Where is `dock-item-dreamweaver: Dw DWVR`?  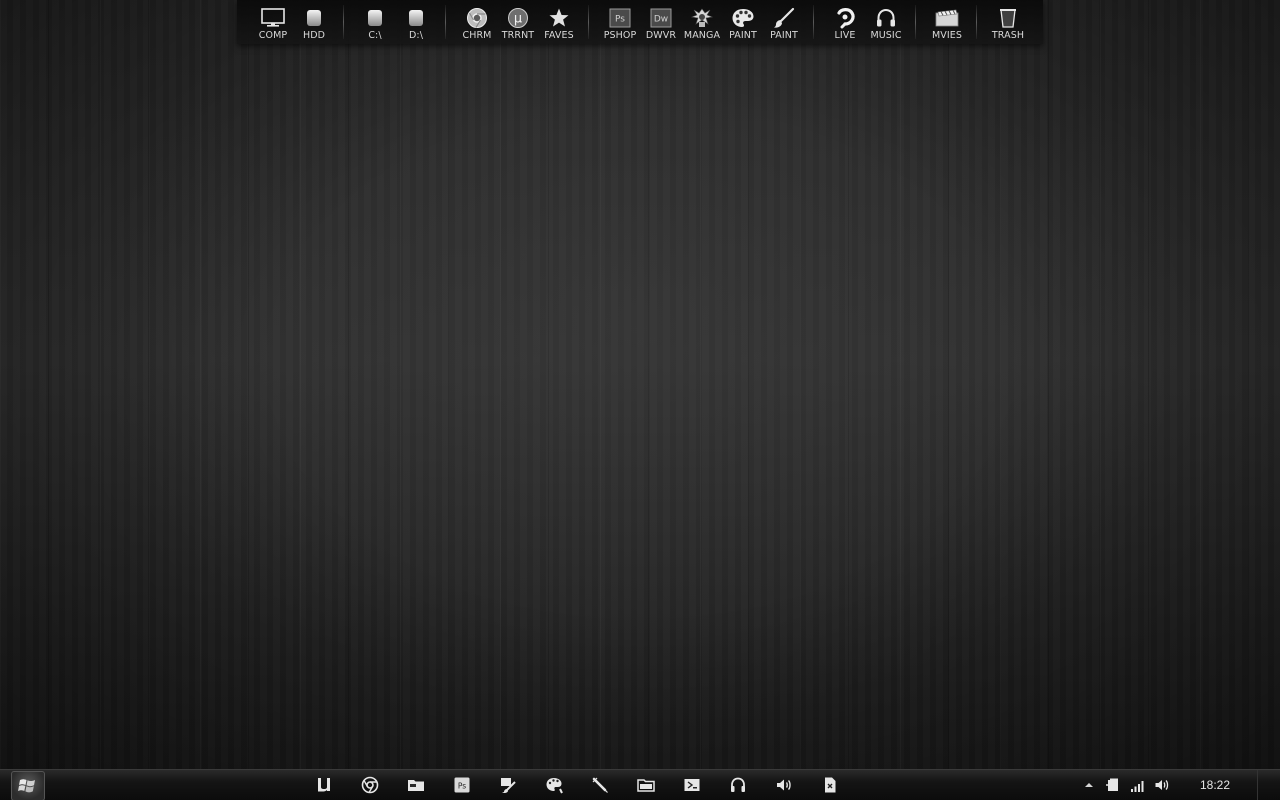 dock-item-dreamweaver: Dw DWVR is located at coordinates (661, 22).